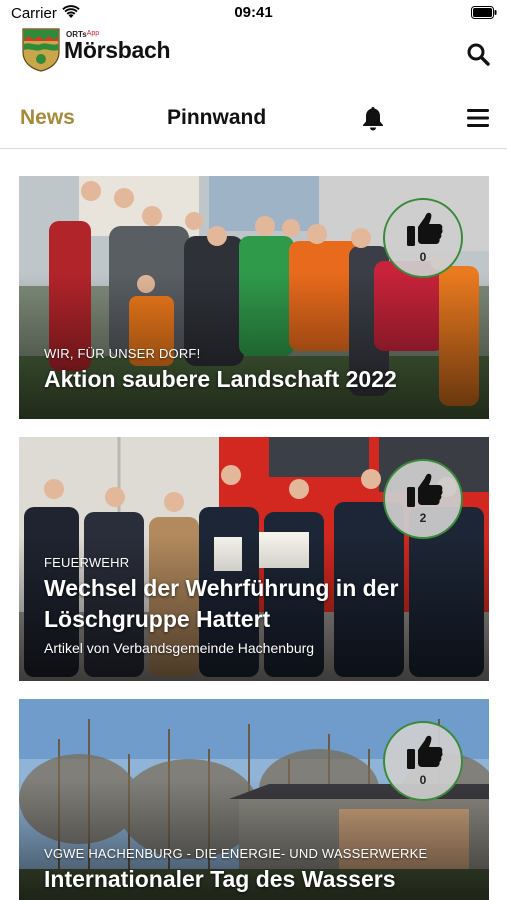 Image resolution: width=507 pixels, height=900 pixels. I want to click on town-name: Mörsbach, so click(117, 50).